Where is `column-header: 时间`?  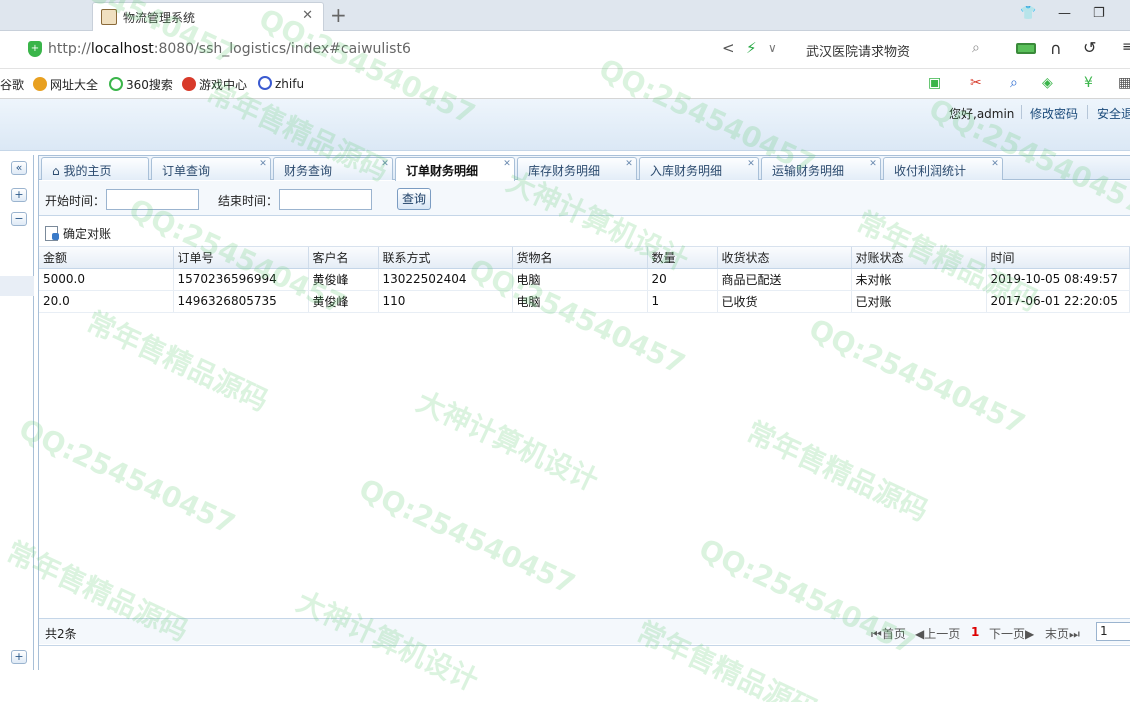 column-header: 时间 is located at coordinates (1058, 258).